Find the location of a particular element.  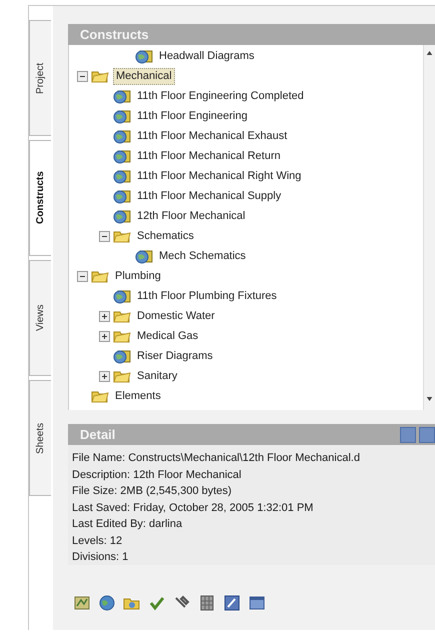

side-tab: Views is located at coordinates (40, 318).